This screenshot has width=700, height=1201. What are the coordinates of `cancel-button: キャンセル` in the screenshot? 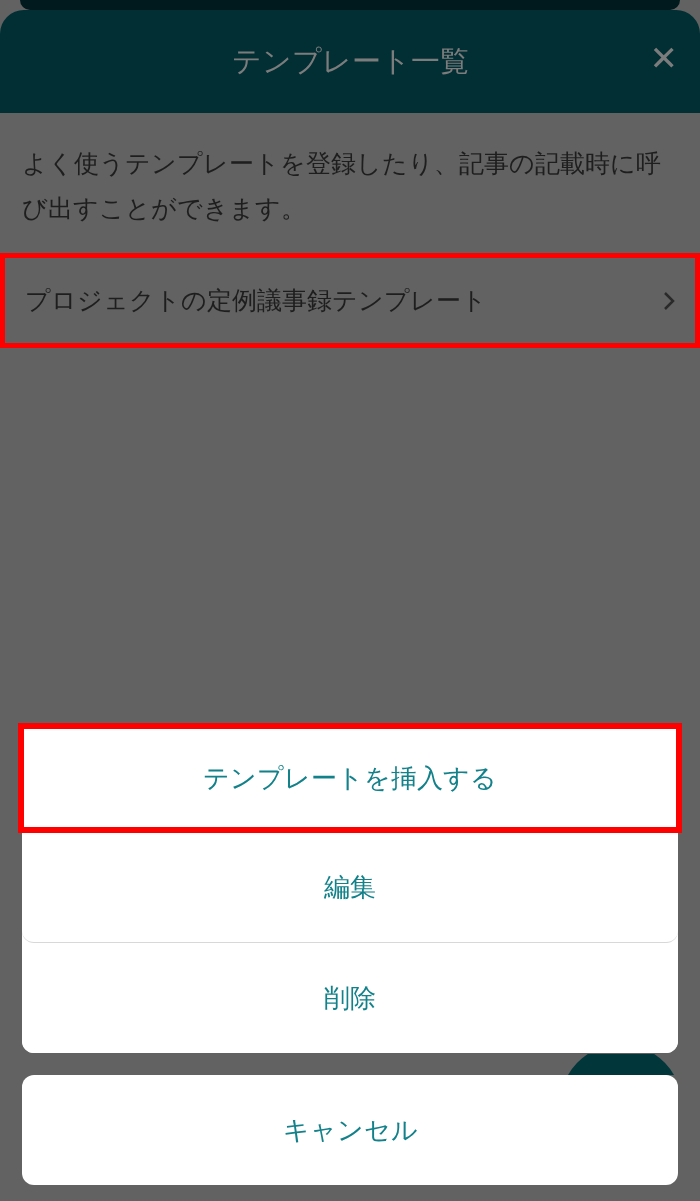 It's located at (350, 1130).